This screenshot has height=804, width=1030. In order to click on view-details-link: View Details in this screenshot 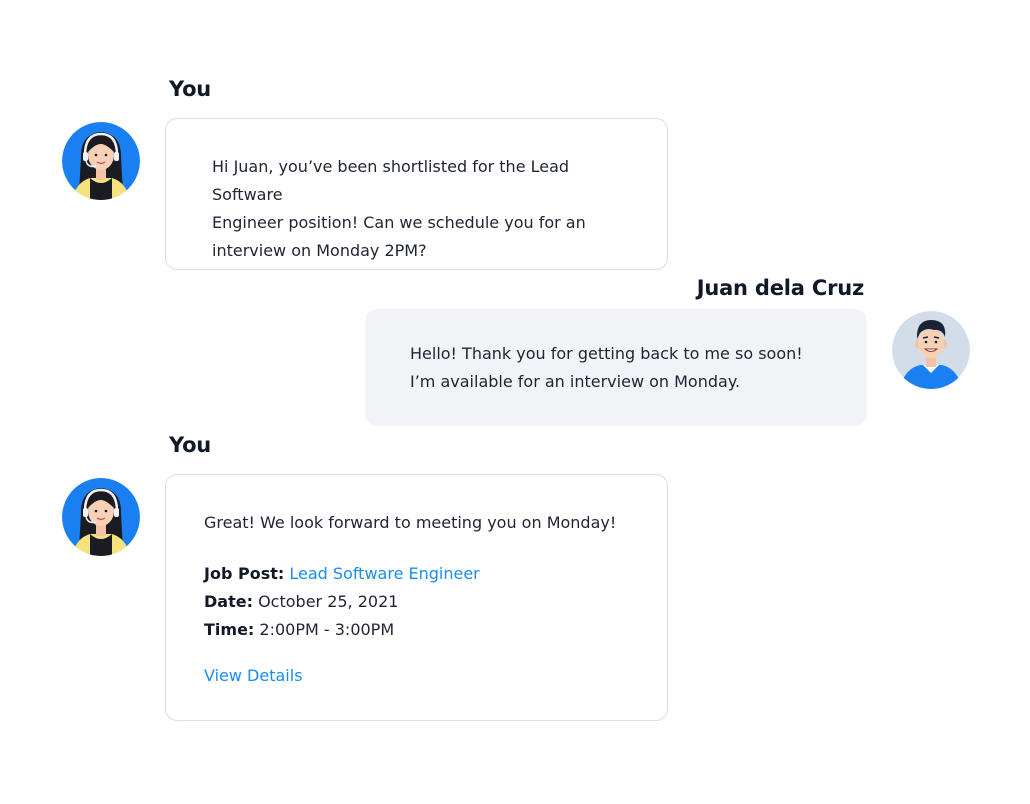, I will do `click(253, 675)`.